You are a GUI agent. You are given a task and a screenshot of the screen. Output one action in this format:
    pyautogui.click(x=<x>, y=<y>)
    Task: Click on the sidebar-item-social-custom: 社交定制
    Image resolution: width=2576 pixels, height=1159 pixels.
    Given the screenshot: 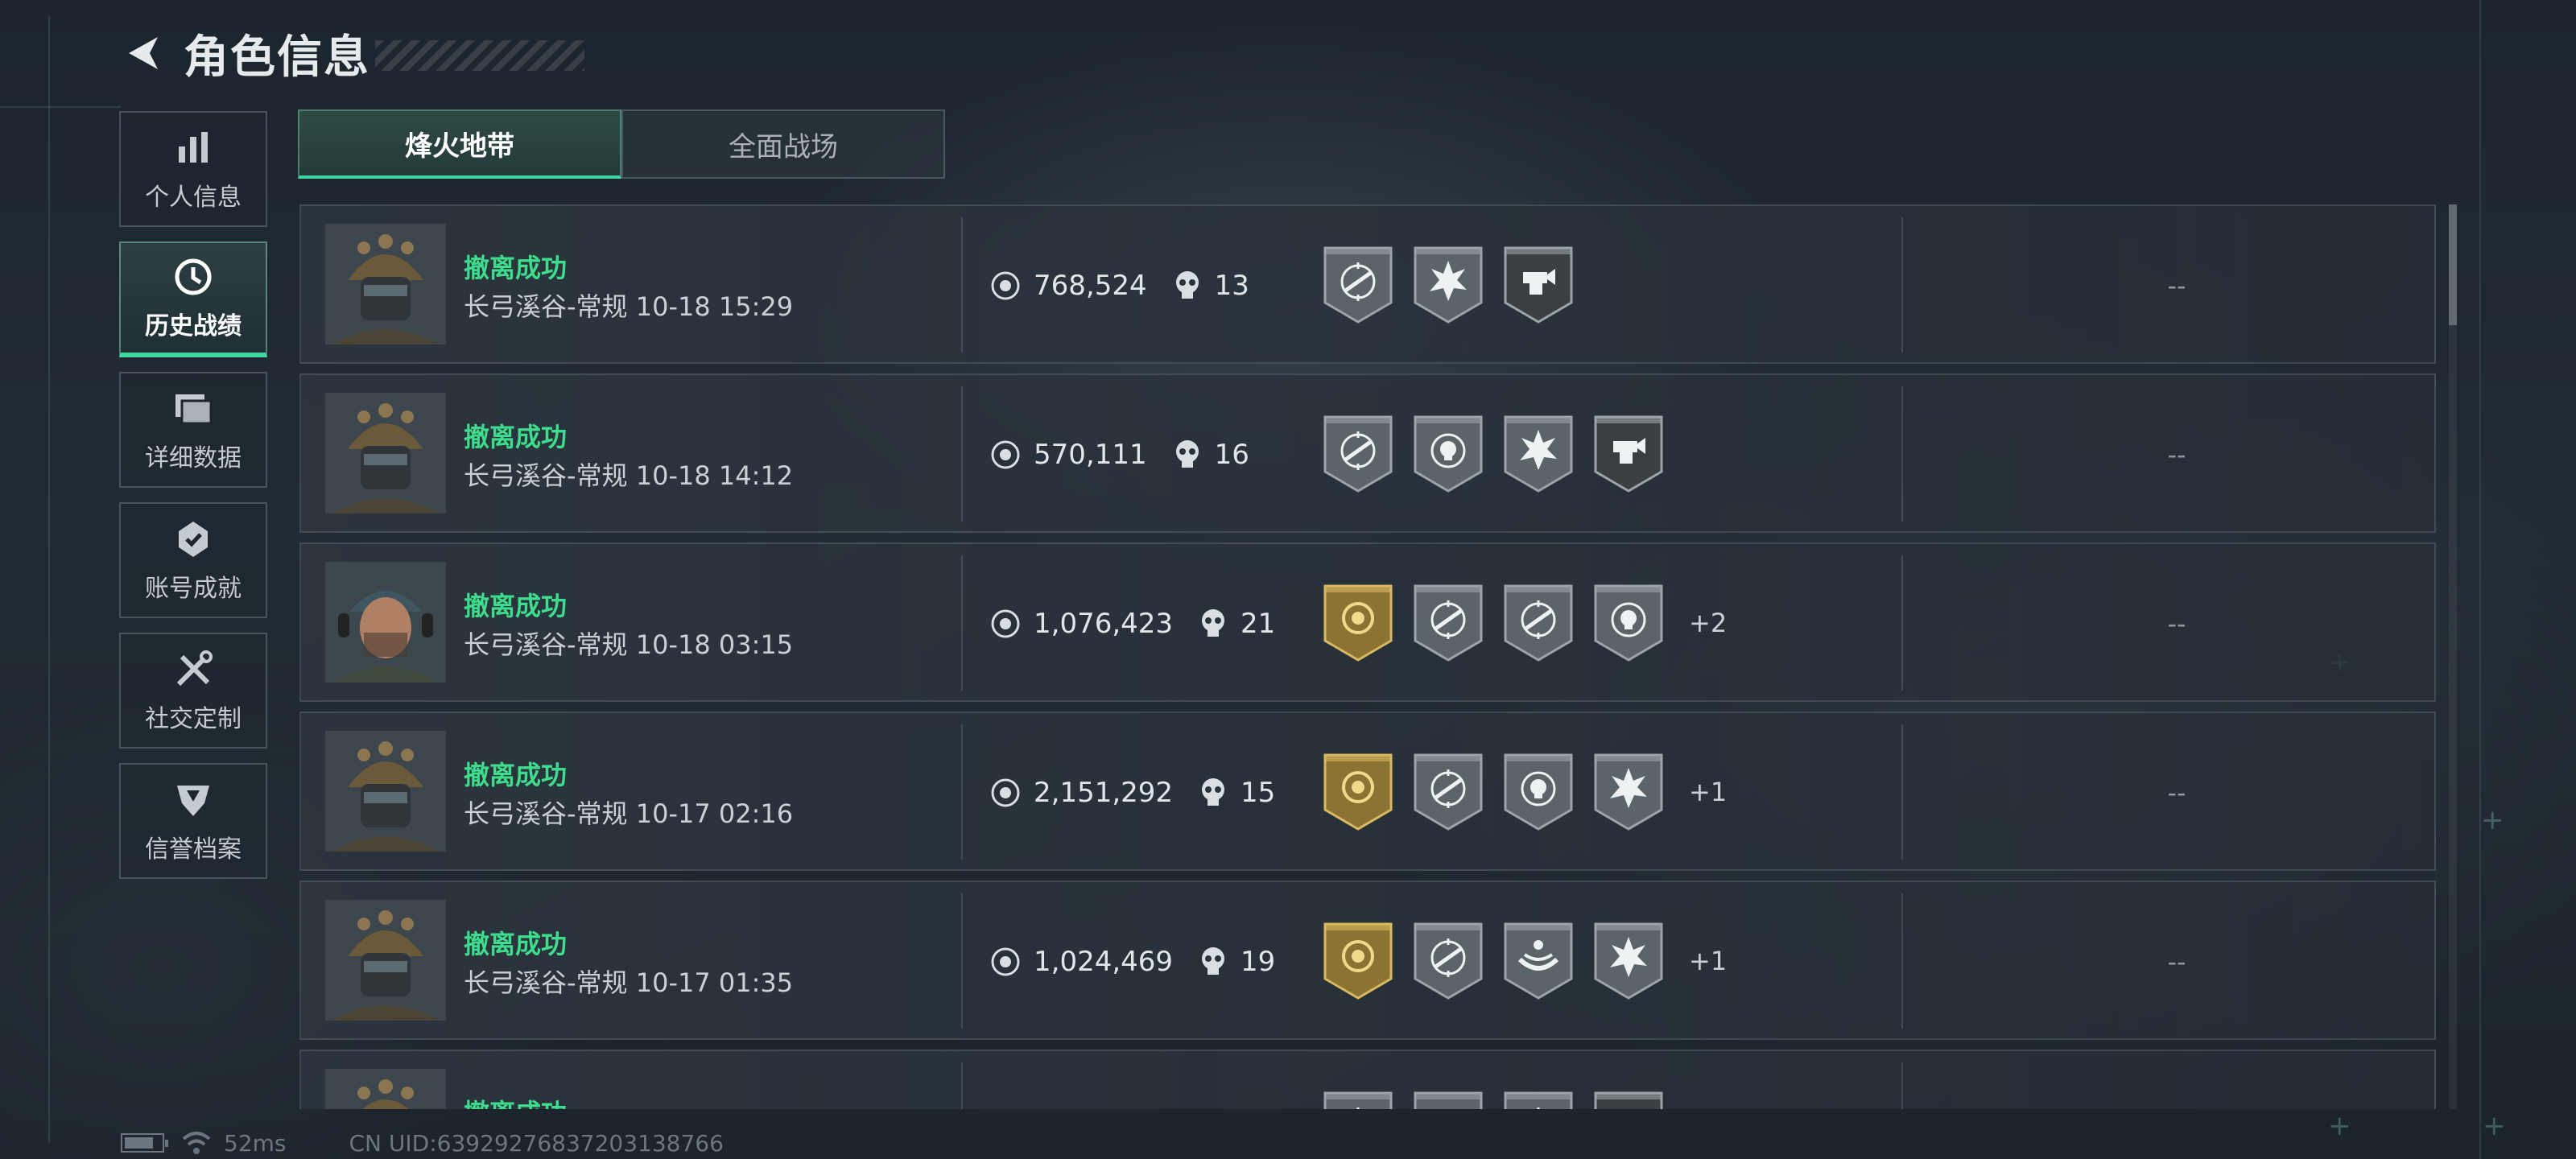 What is the action you would take?
    pyautogui.click(x=193, y=691)
    